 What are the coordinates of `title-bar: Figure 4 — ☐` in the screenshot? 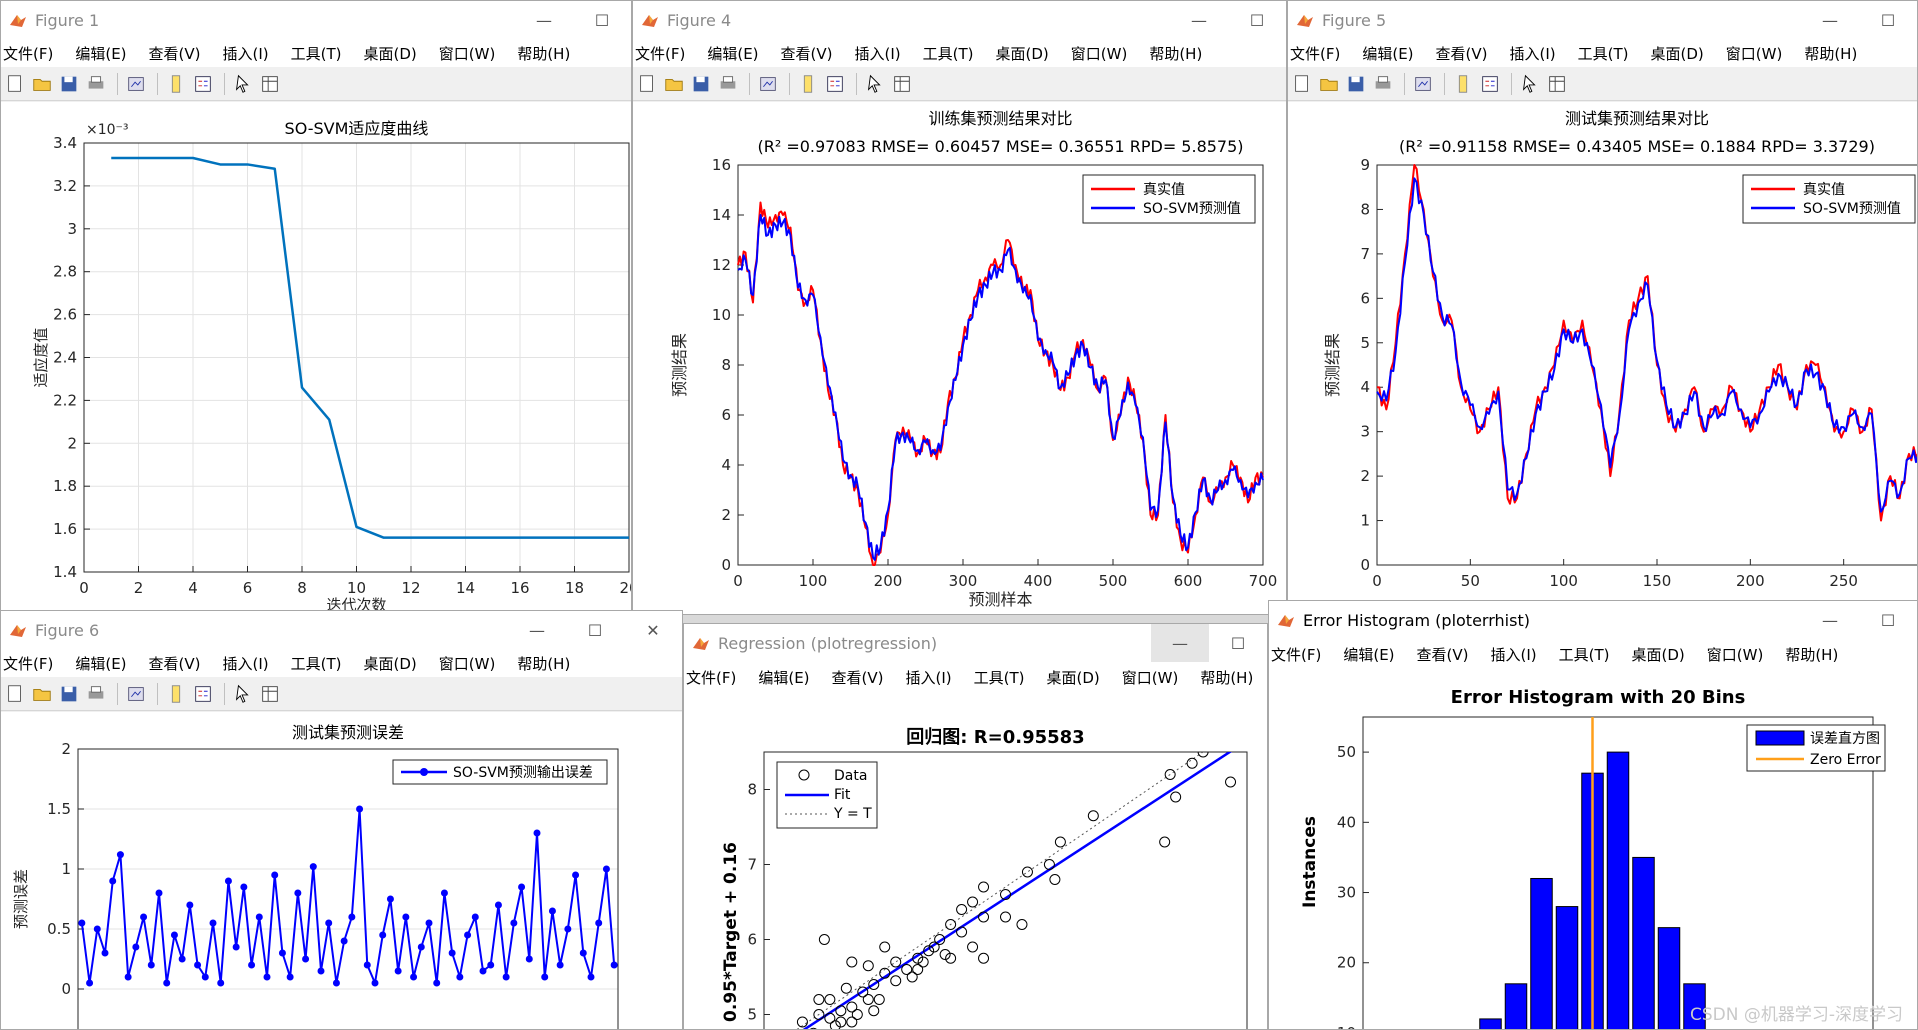 It's located at (959, 20).